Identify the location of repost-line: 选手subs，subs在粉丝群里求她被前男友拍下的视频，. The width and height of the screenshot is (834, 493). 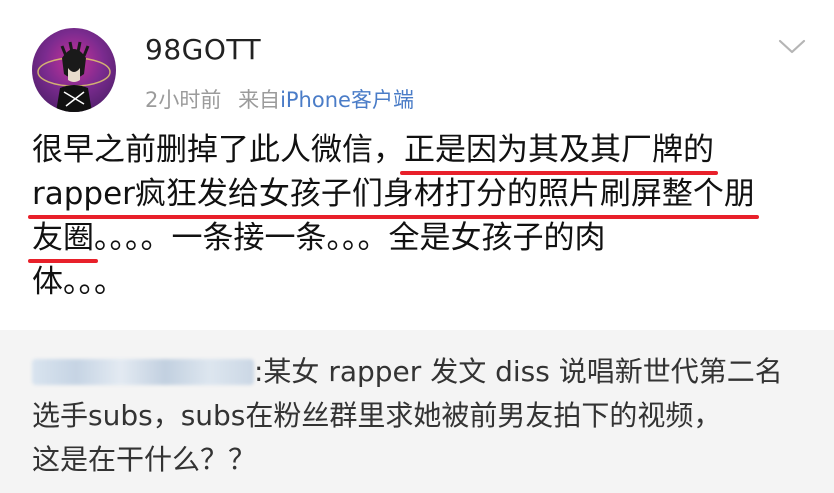
(377, 415).